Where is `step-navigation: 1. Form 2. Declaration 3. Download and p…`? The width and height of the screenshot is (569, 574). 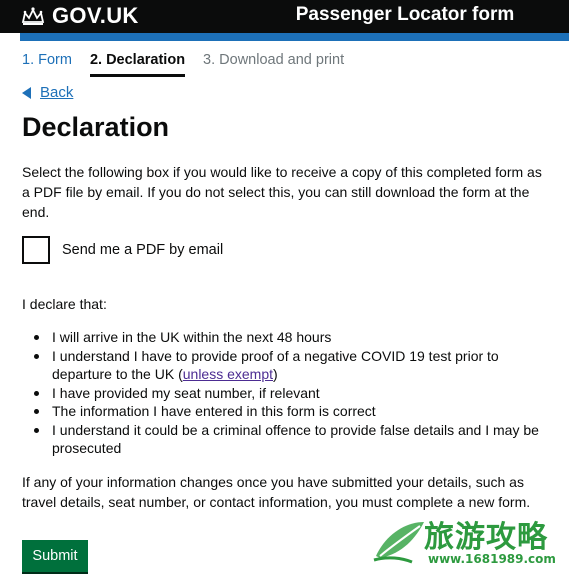 step-navigation: 1. Form 2. Declaration 3. Download and p… is located at coordinates (192, 64).